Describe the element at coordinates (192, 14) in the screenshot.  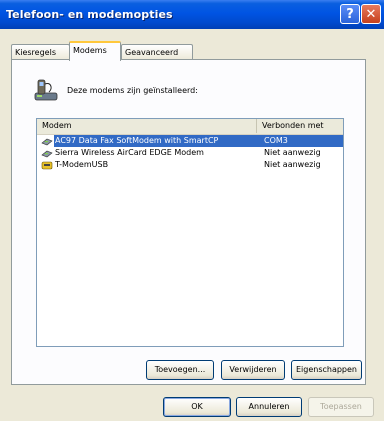
I see `title-bar: Telefoon- en modemopties ? ✕` at that location.